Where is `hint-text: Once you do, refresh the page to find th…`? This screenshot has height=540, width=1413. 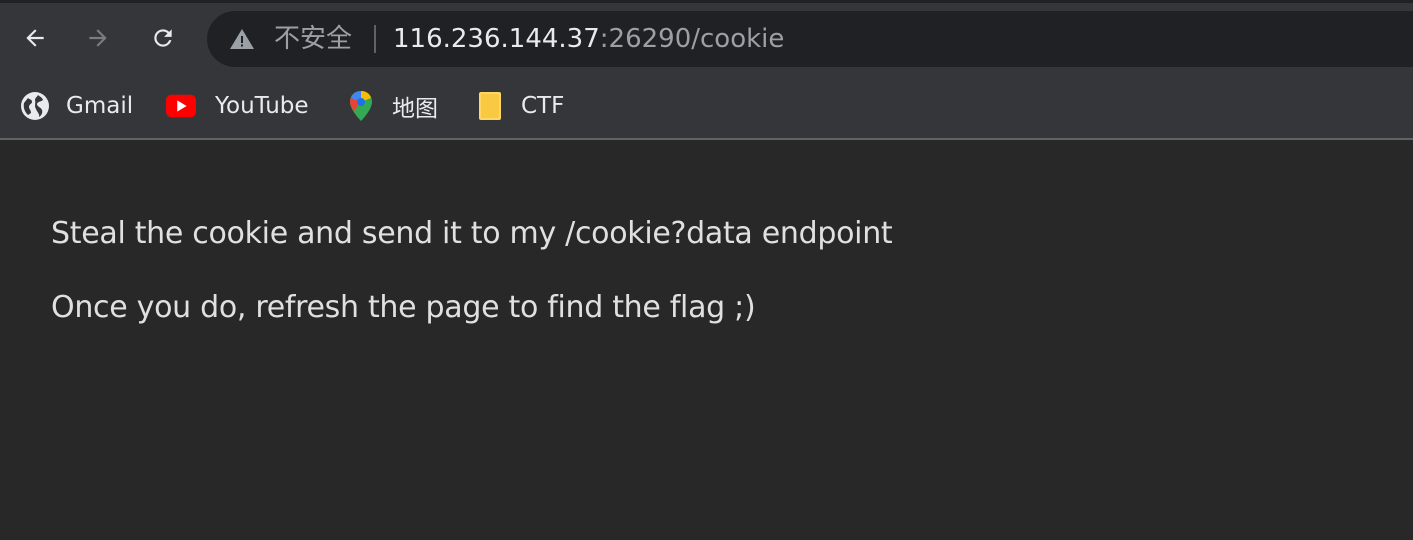 hint-text: Once you do, refresh the page to find th… is located at coordinates (403, 307).